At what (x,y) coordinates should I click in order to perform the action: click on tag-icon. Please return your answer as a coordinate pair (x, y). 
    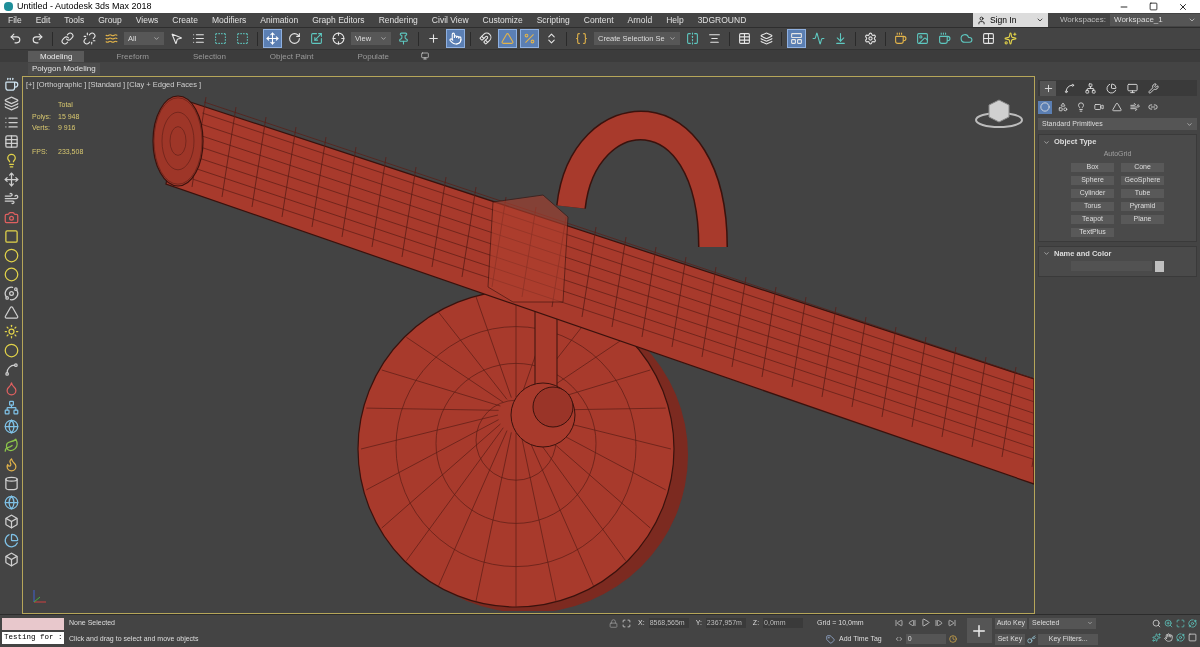
    Looking at the image, I should click on (830, 639).